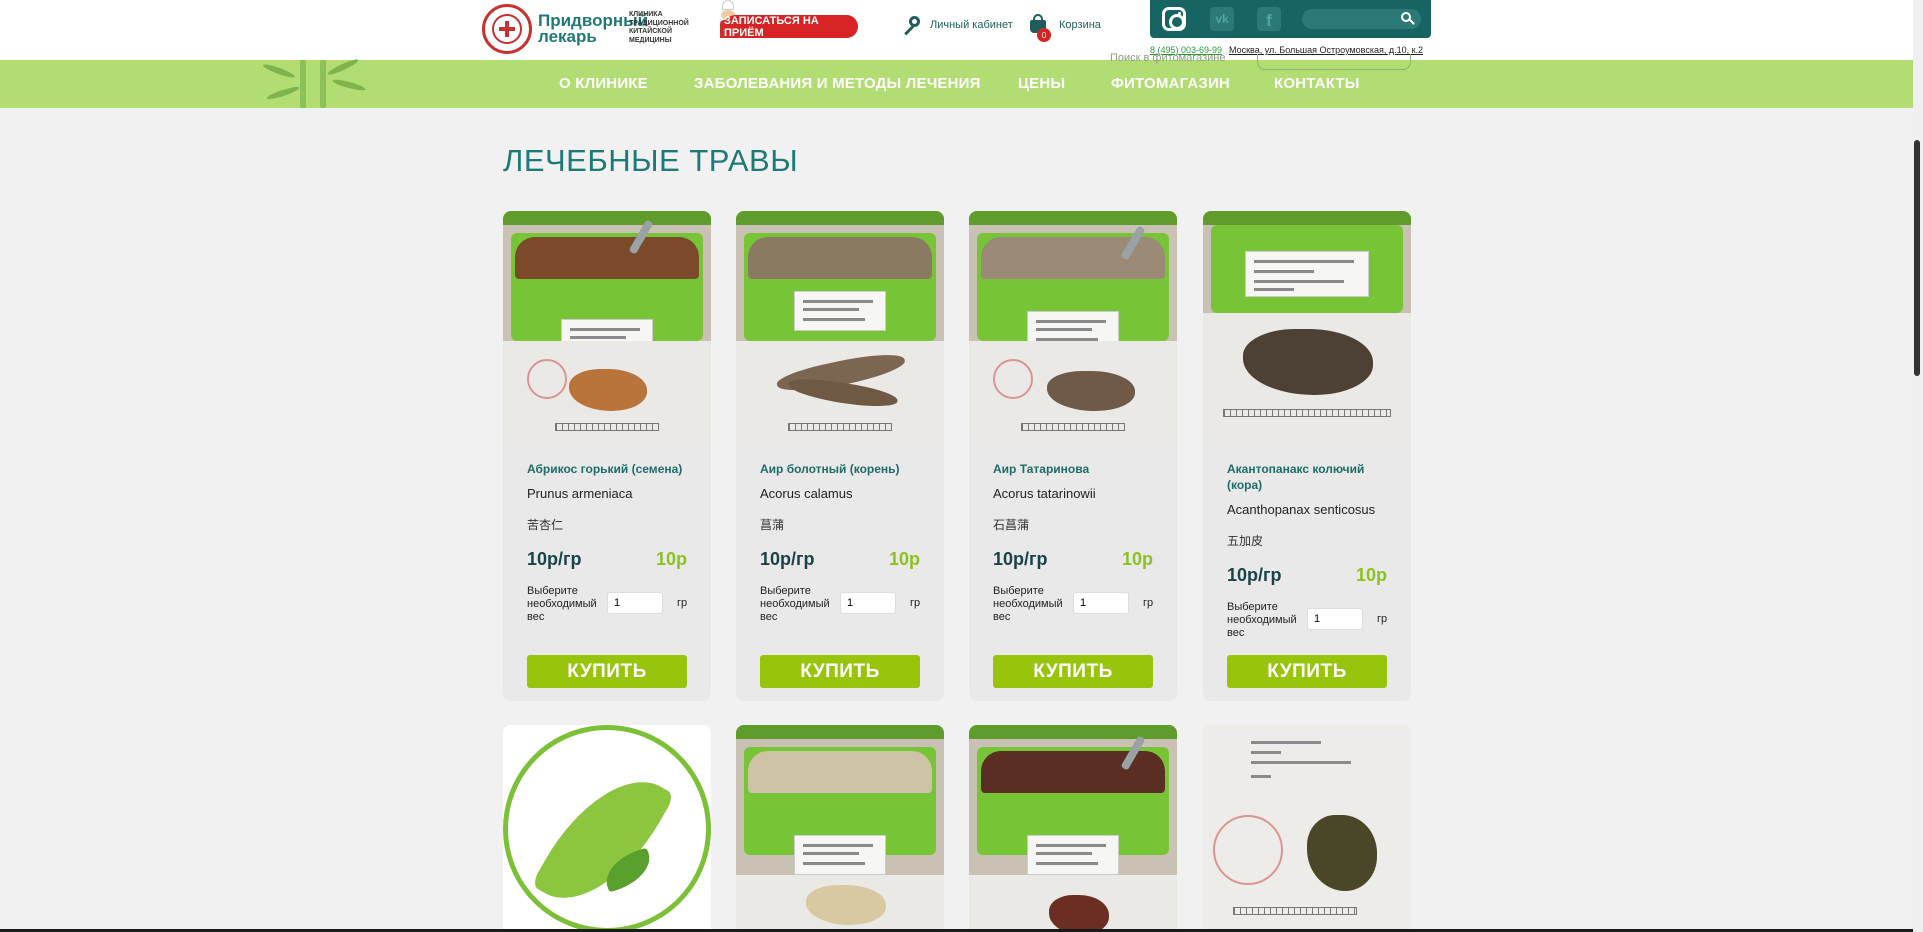 This screenshot has width=1923, height=932. I want to click on product-latin-name: Acorus tatarinowii, so click(1044, 493).